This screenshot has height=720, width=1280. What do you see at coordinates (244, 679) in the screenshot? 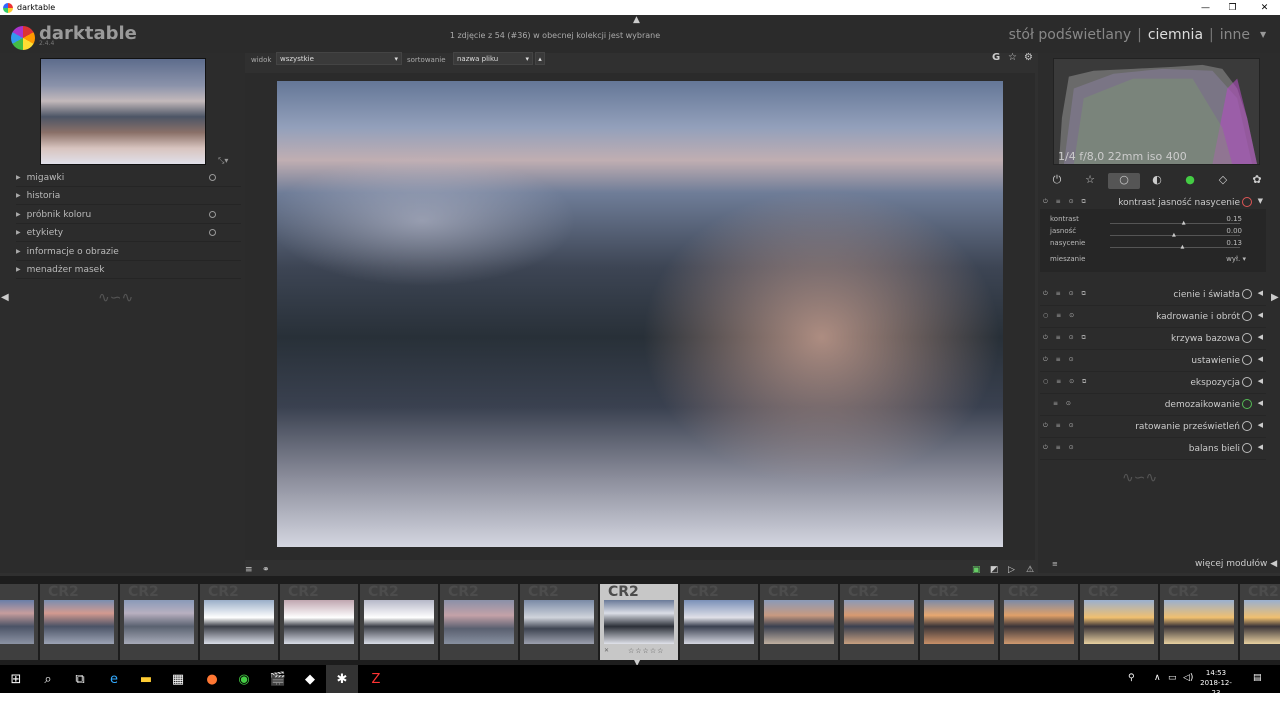
I see `chrome-icon: ◉` at bounding box center [244, 679].